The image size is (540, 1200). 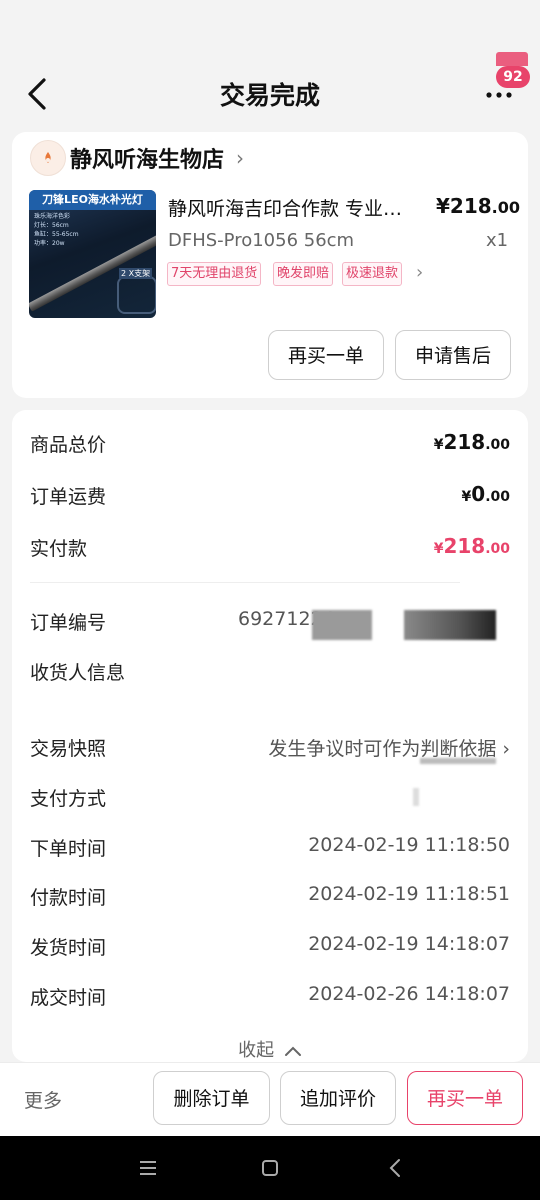 I want to click on more-dots-icon, so click(x=499, y=95).